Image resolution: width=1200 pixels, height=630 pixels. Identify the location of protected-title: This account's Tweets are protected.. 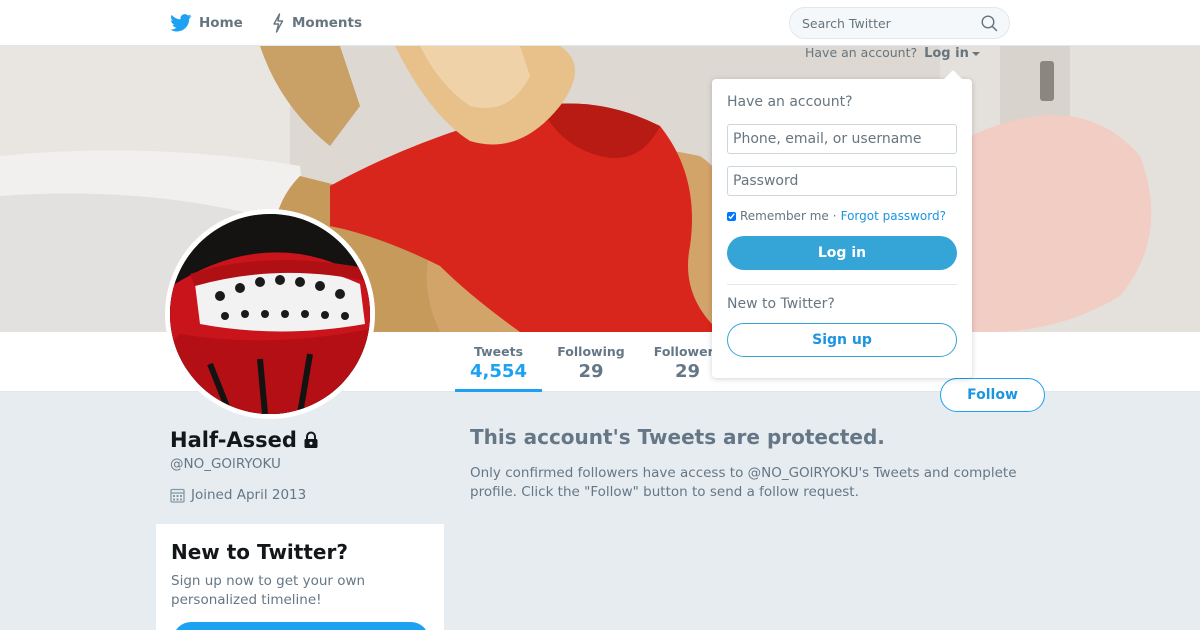
(677, 437).